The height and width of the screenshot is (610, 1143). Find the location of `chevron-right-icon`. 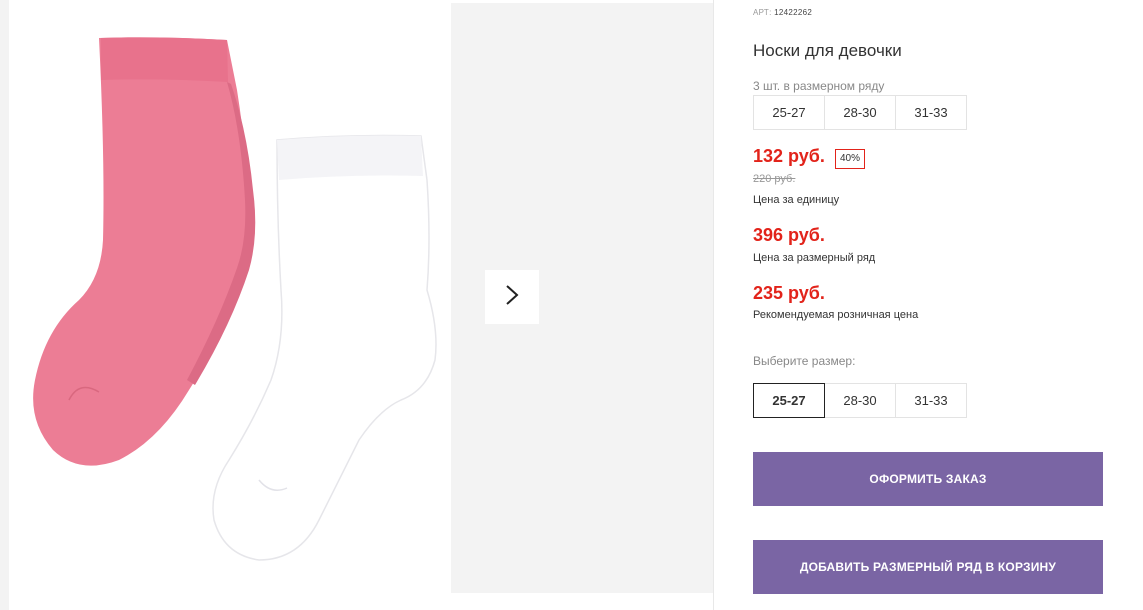

chevron-right-icon is located at coordinates (512, 297).